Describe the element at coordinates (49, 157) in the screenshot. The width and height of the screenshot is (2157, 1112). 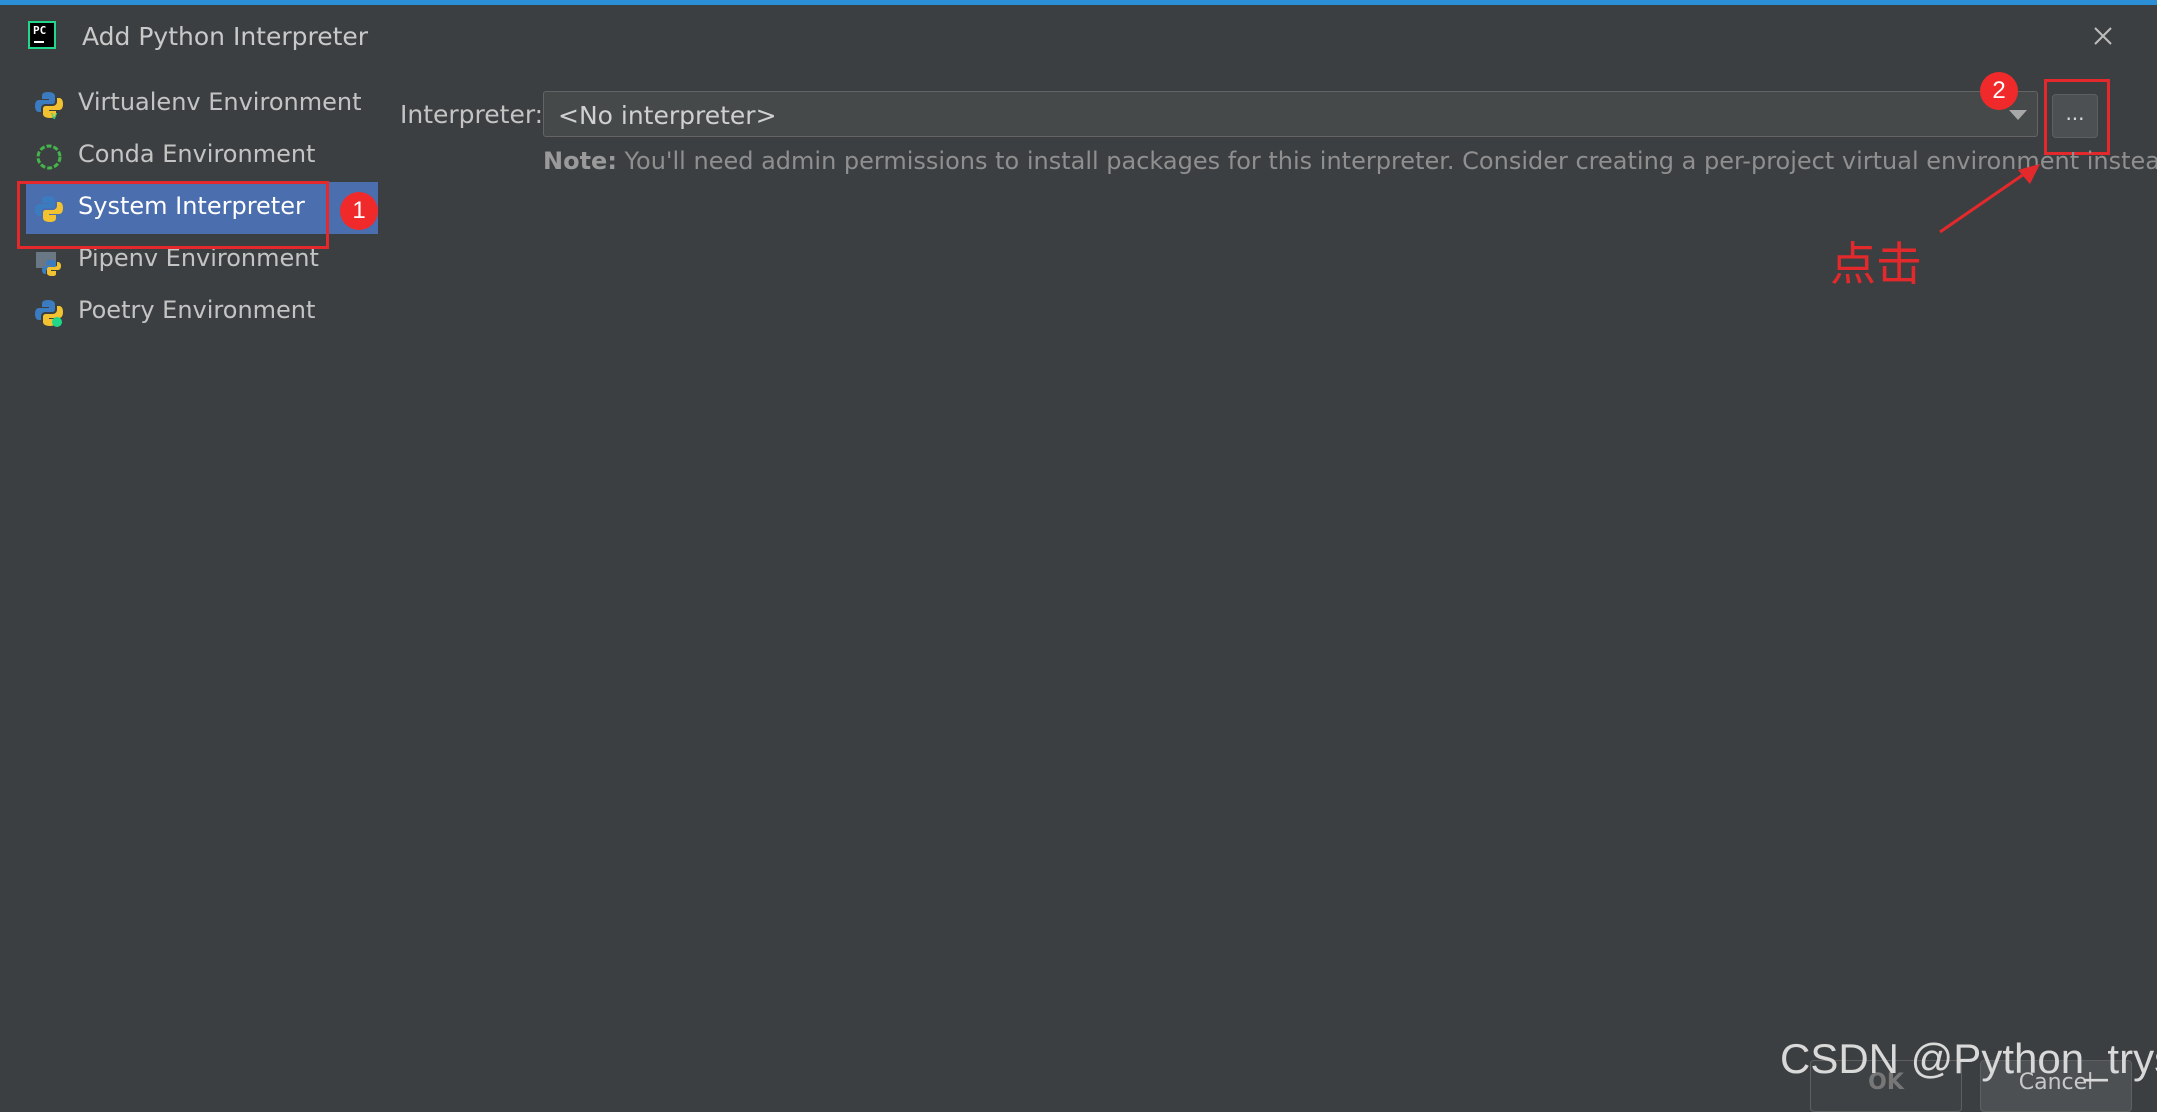
I see `conda-ring-icon` at that location.